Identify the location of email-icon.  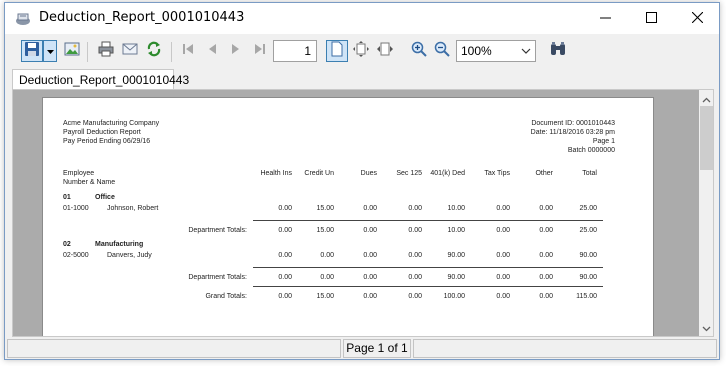
(130, 51).